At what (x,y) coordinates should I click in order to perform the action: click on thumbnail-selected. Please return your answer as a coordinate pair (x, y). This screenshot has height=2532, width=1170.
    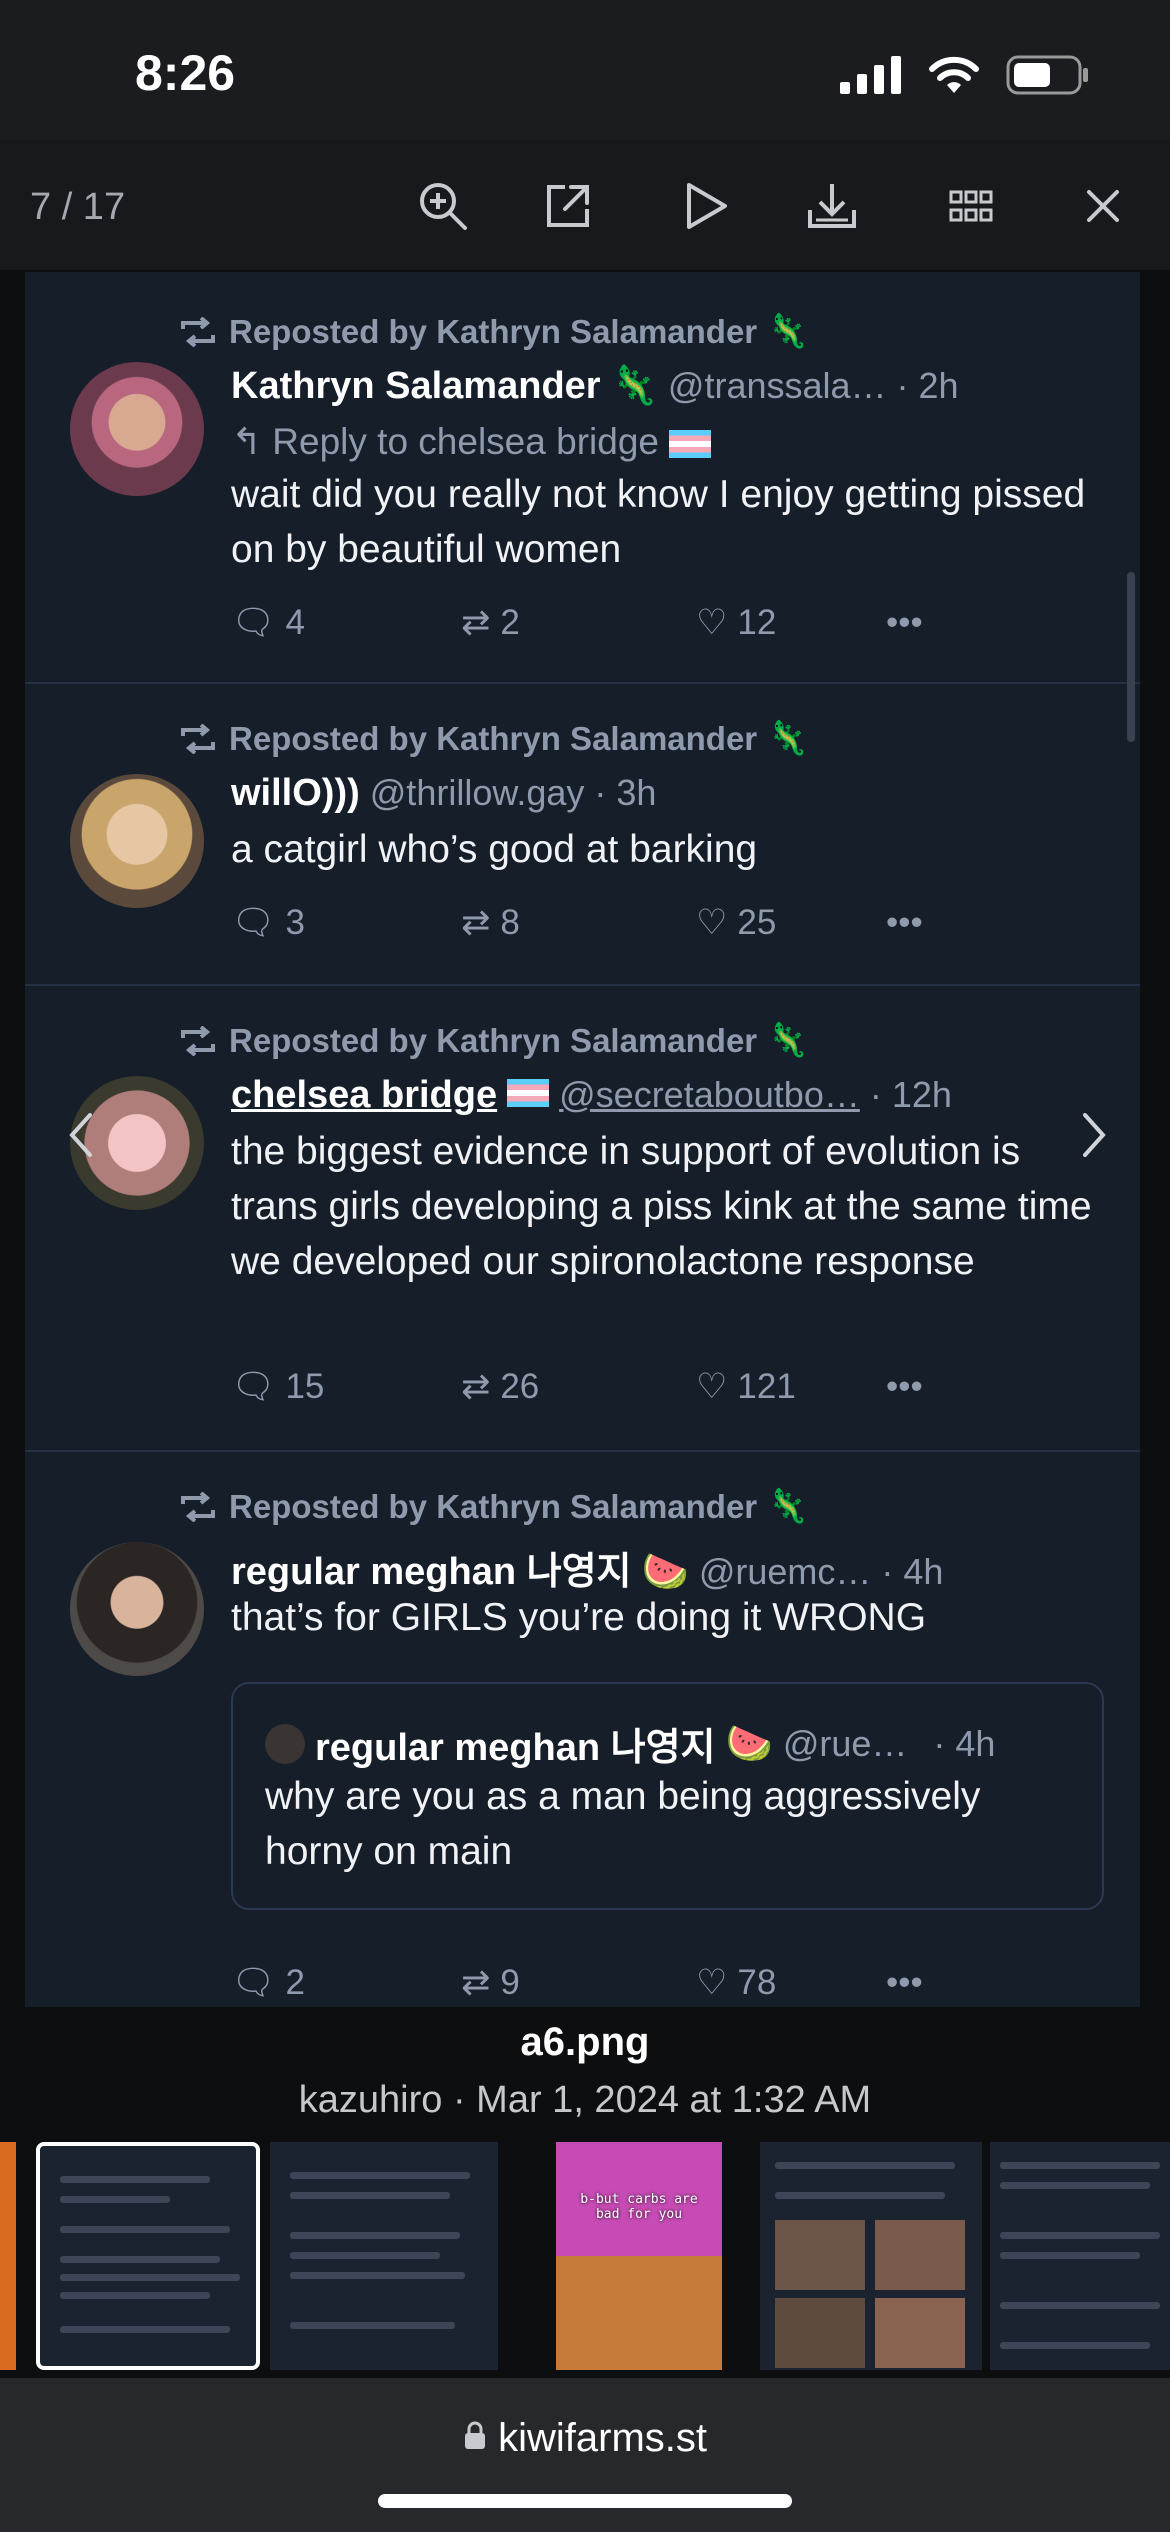
    Looking at the image, I should click on (148, 2256).